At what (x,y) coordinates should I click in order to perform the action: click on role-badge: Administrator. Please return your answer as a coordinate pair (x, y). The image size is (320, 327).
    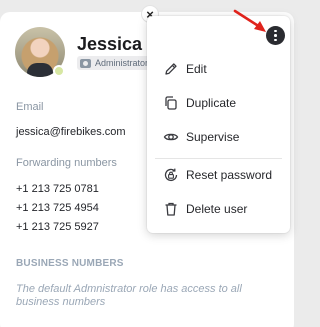
    Looking at the image, I should click on (117, 63).